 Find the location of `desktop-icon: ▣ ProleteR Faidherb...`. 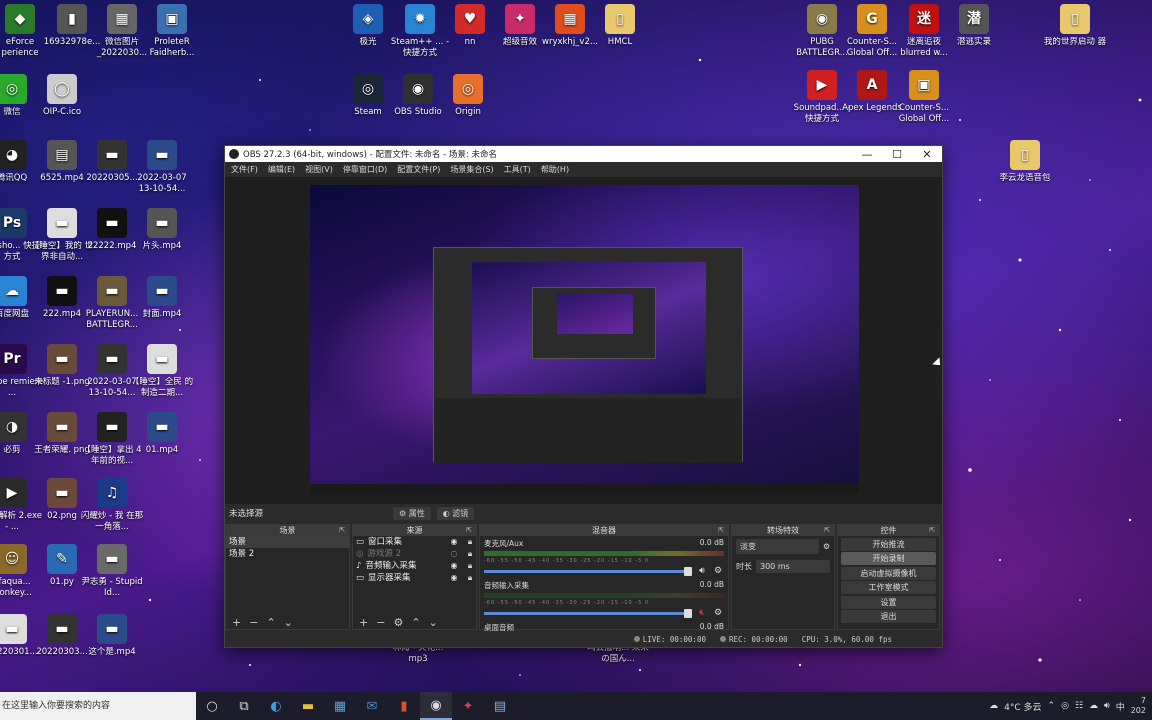

desktop-icon: ▣ ProleteR Faidherb... is located at coordinates (172, 31).